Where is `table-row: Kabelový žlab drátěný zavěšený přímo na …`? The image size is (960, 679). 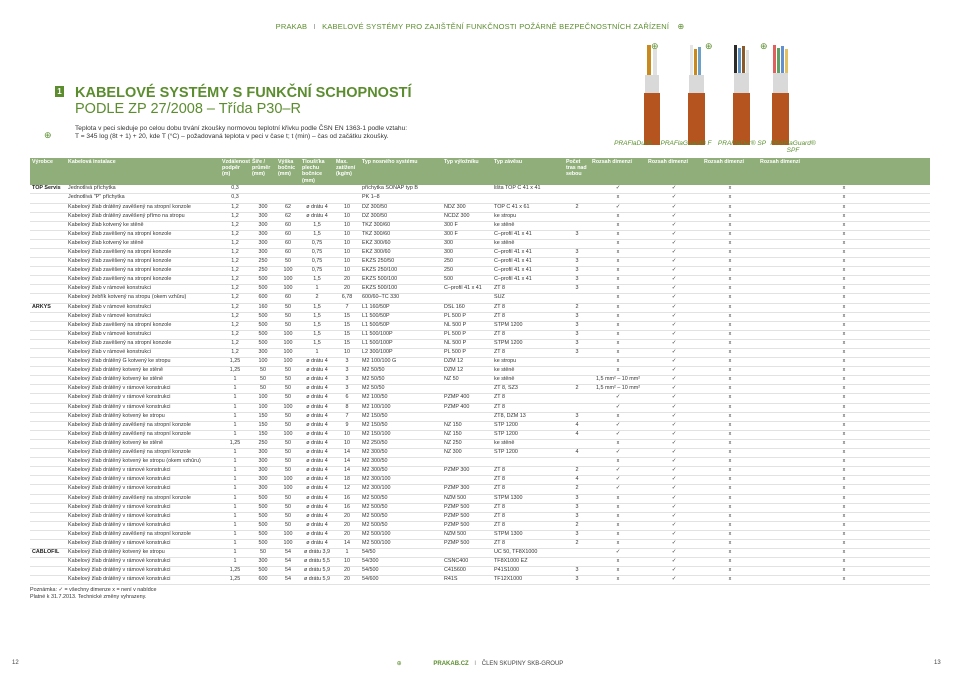
table-row: Kabelový žlab drátěný zavěšený přímo na … is located at coordinates (480, 217).